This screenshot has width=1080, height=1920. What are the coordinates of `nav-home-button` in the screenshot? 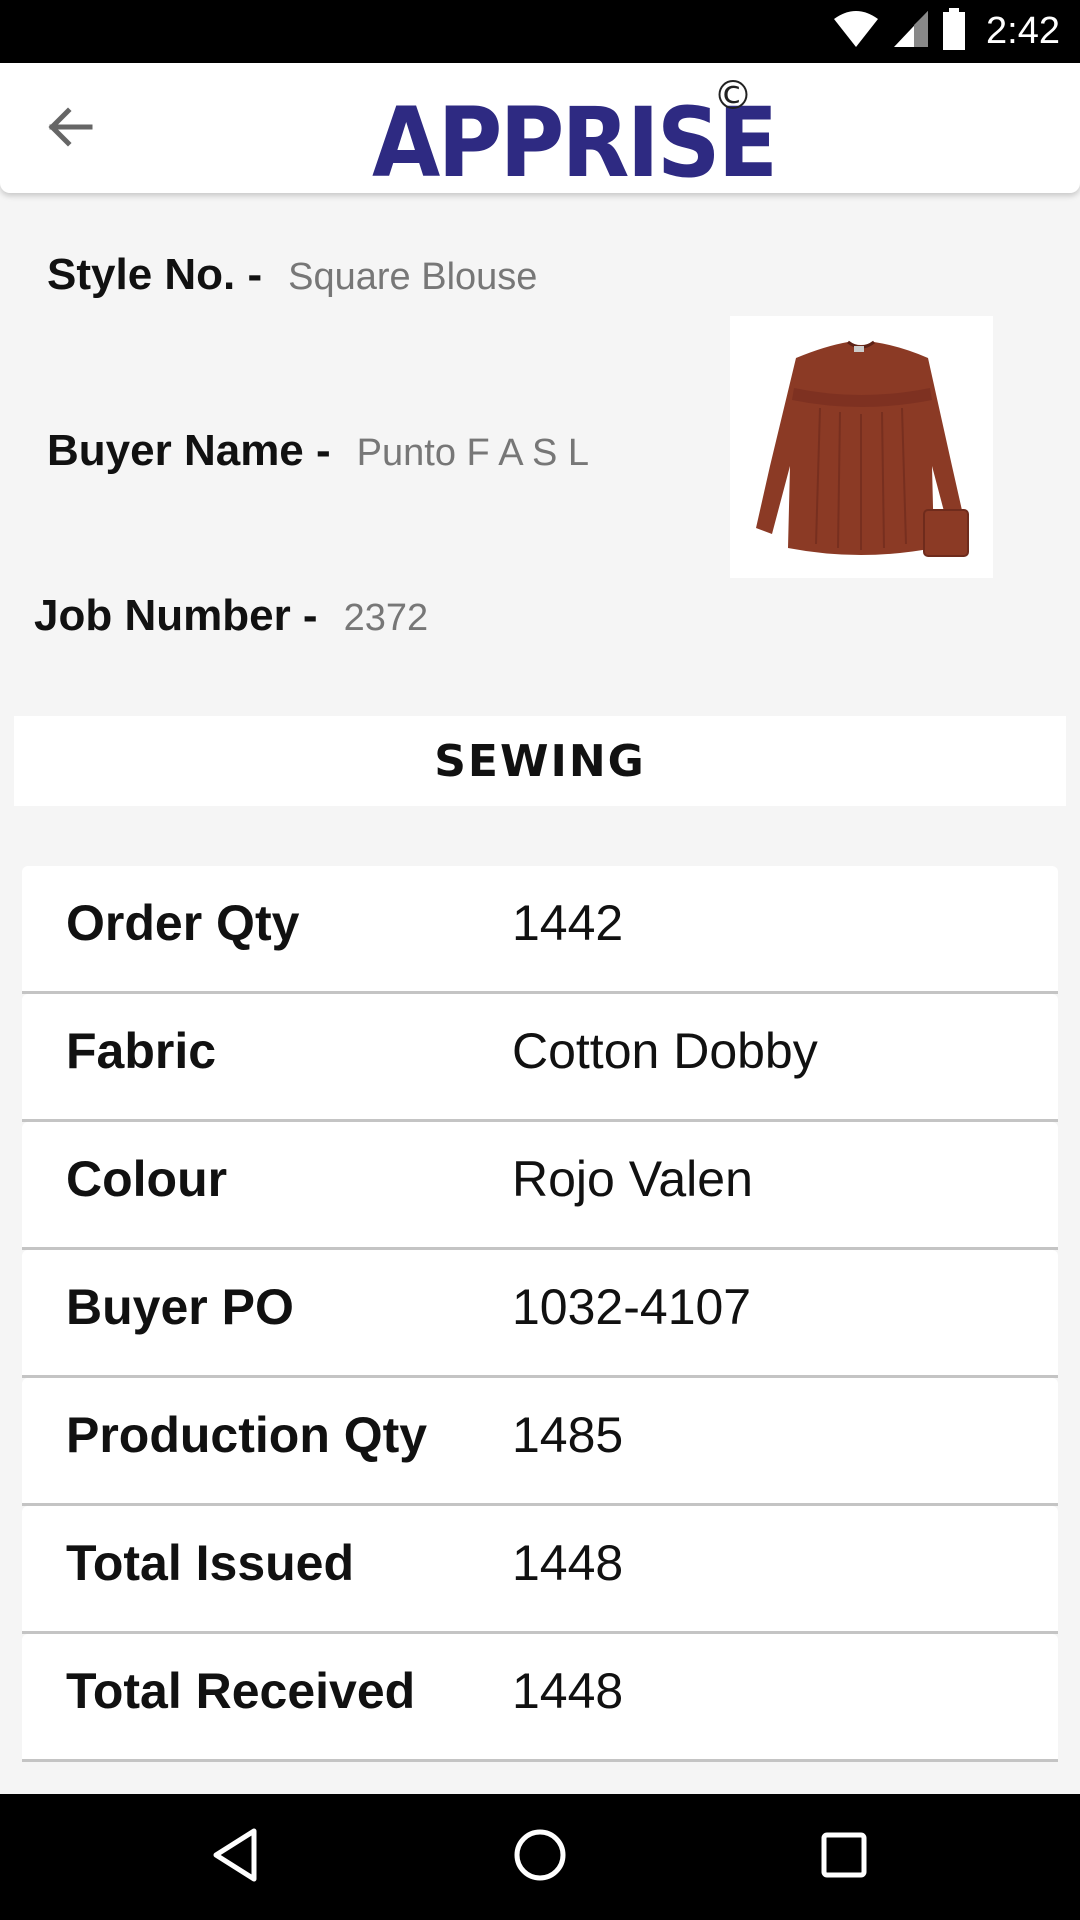 It's located at (540, 1857).